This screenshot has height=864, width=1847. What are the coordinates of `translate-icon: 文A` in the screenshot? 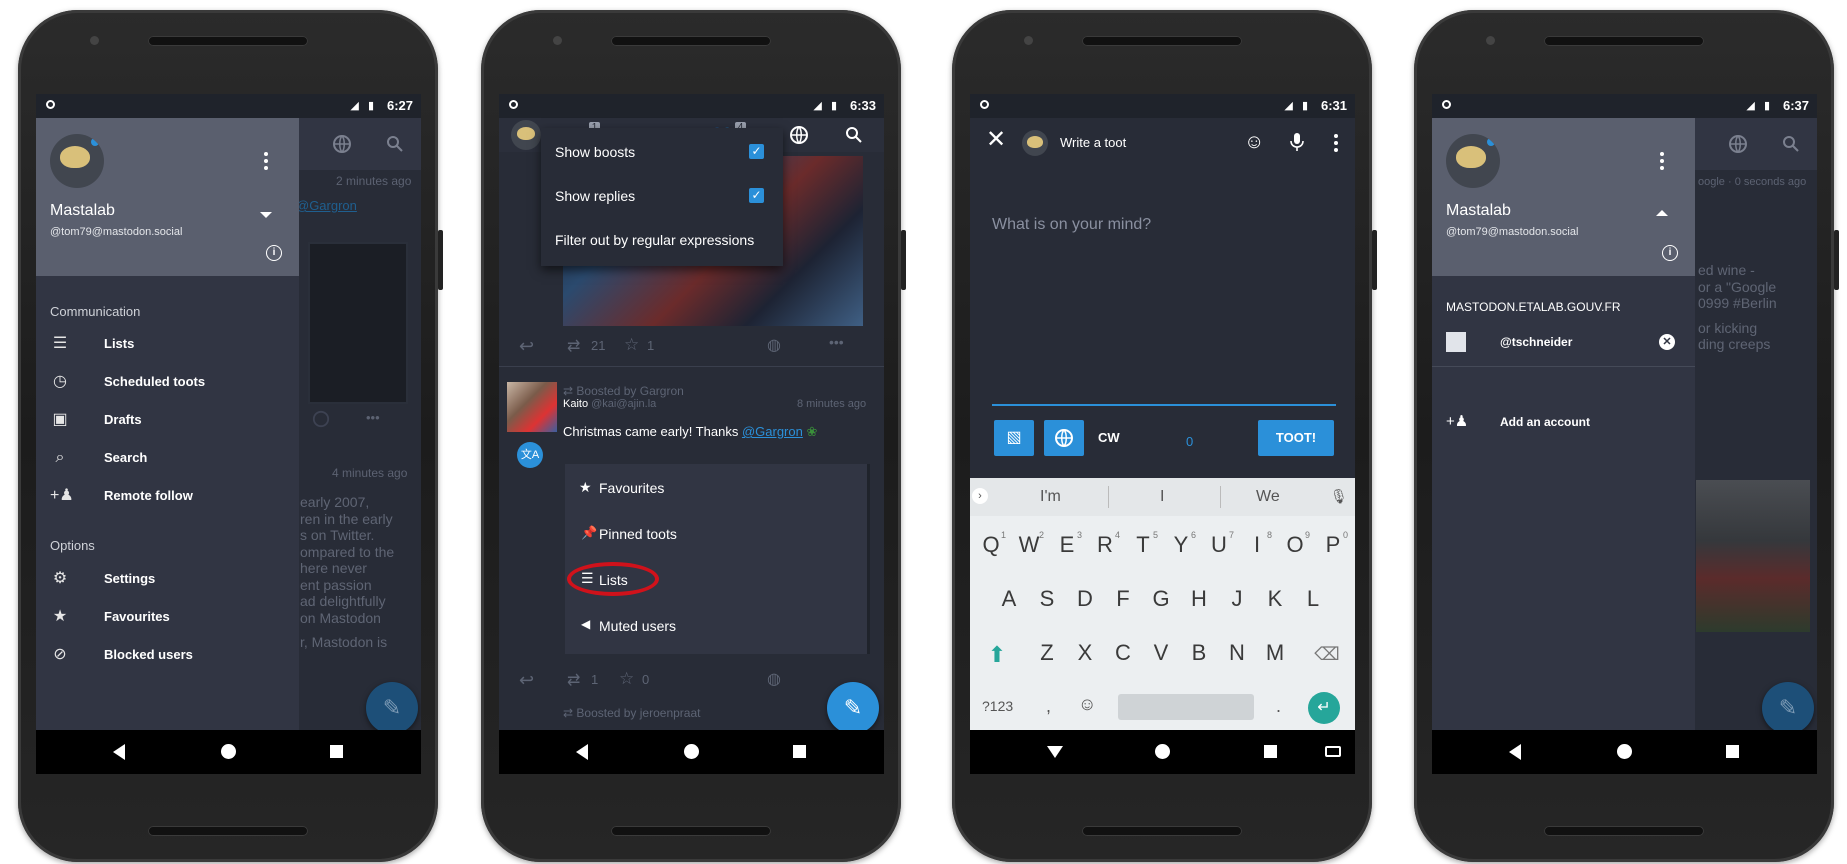 It's located at (530, 455).